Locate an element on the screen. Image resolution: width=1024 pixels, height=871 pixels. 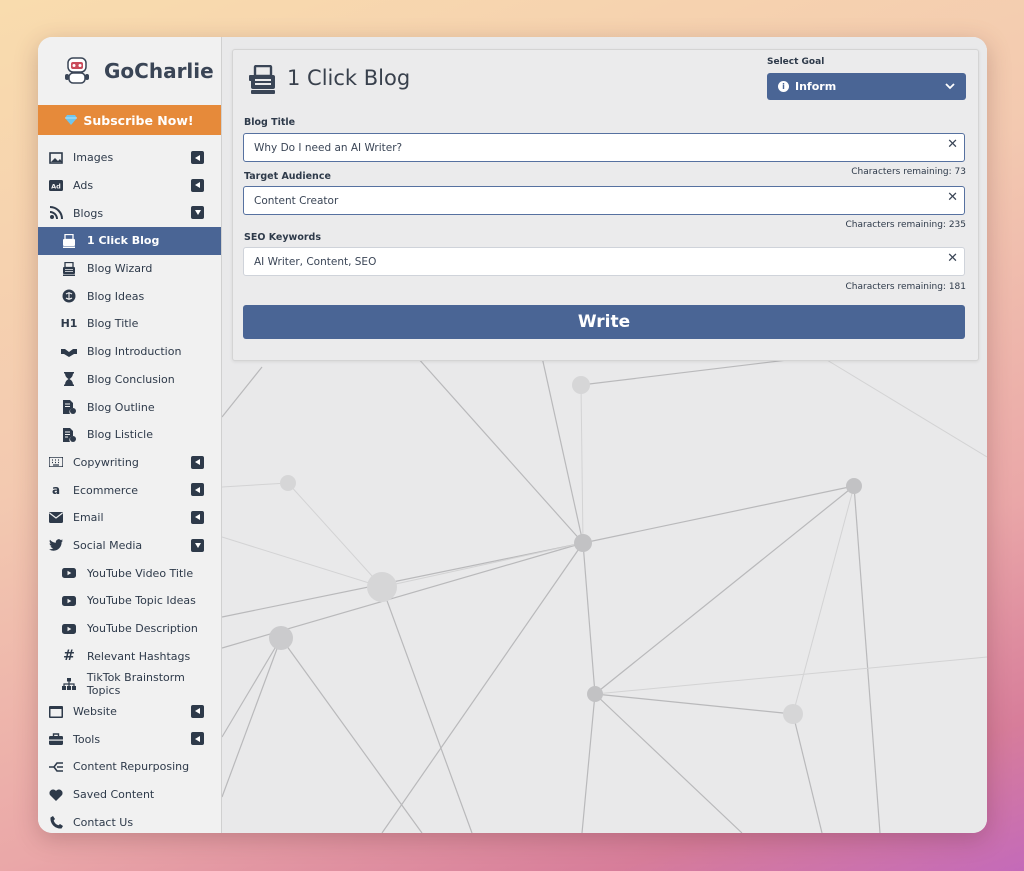
subscribe-label: Subscribe Now! is located at coordinates (138, 120).